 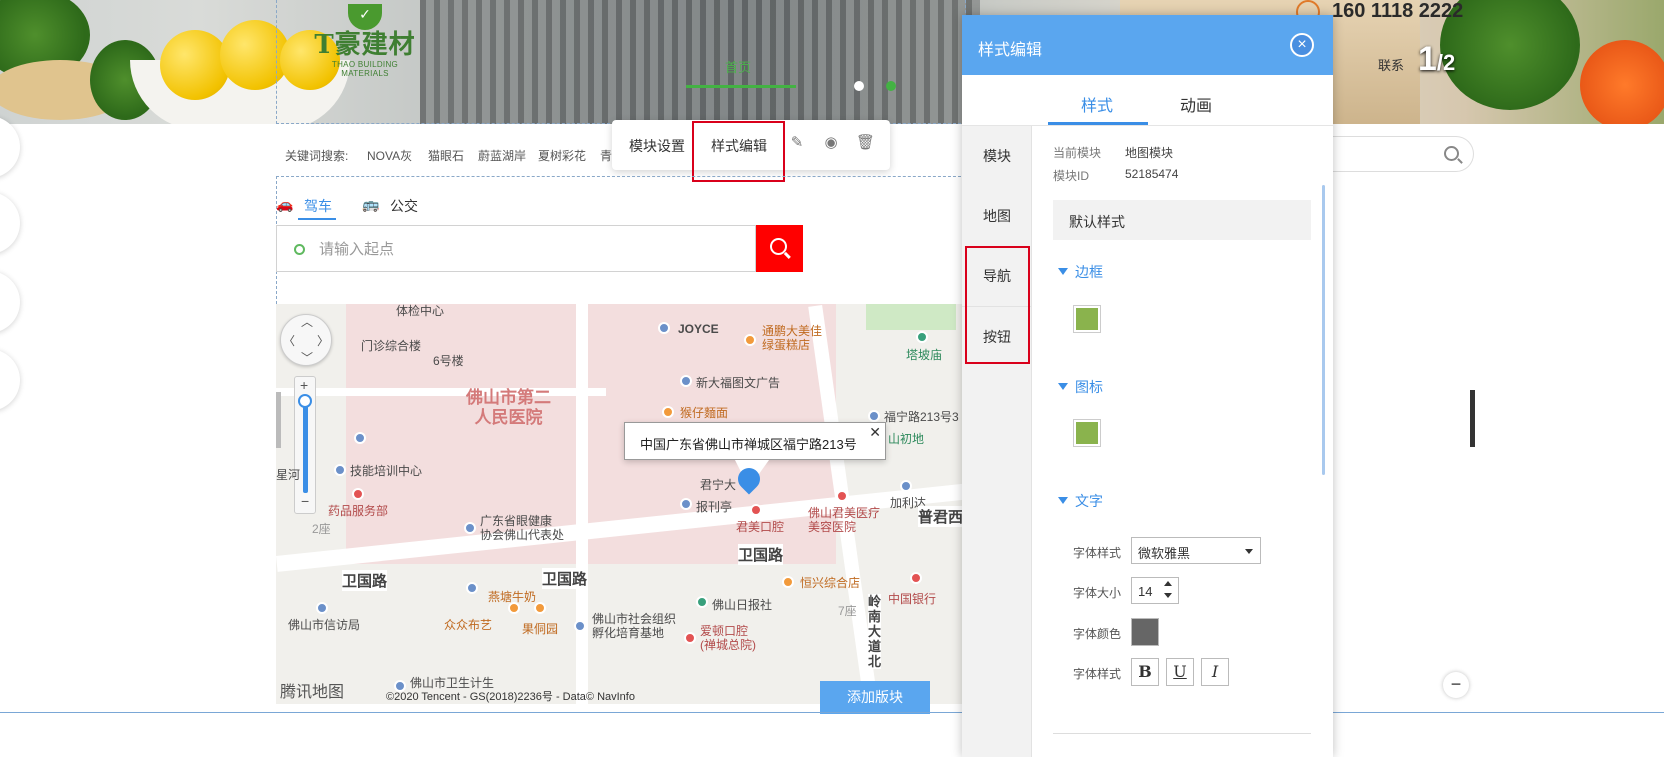 What do you see at coordinates (365, 41) in the screenshot?
I see `site-logo: ✓ T豪建材 THAO BUILDING MATERIALS` at bounding box center [365, 41].